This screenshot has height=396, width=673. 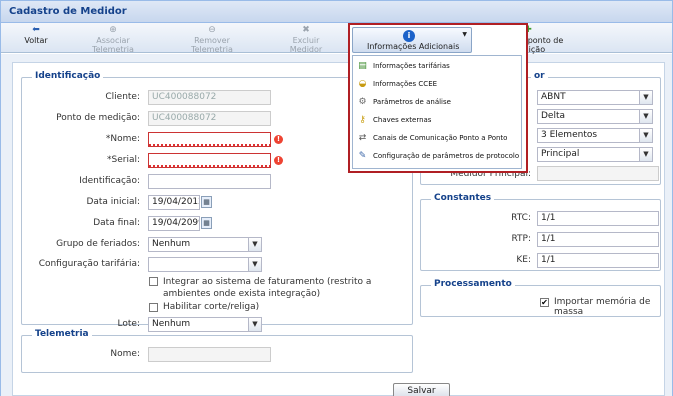 I want to click on constantes-fieldset: Constantes RTC: 1/1 RTP: 1/1 KE: 1/1, so click(x=540, y=232).